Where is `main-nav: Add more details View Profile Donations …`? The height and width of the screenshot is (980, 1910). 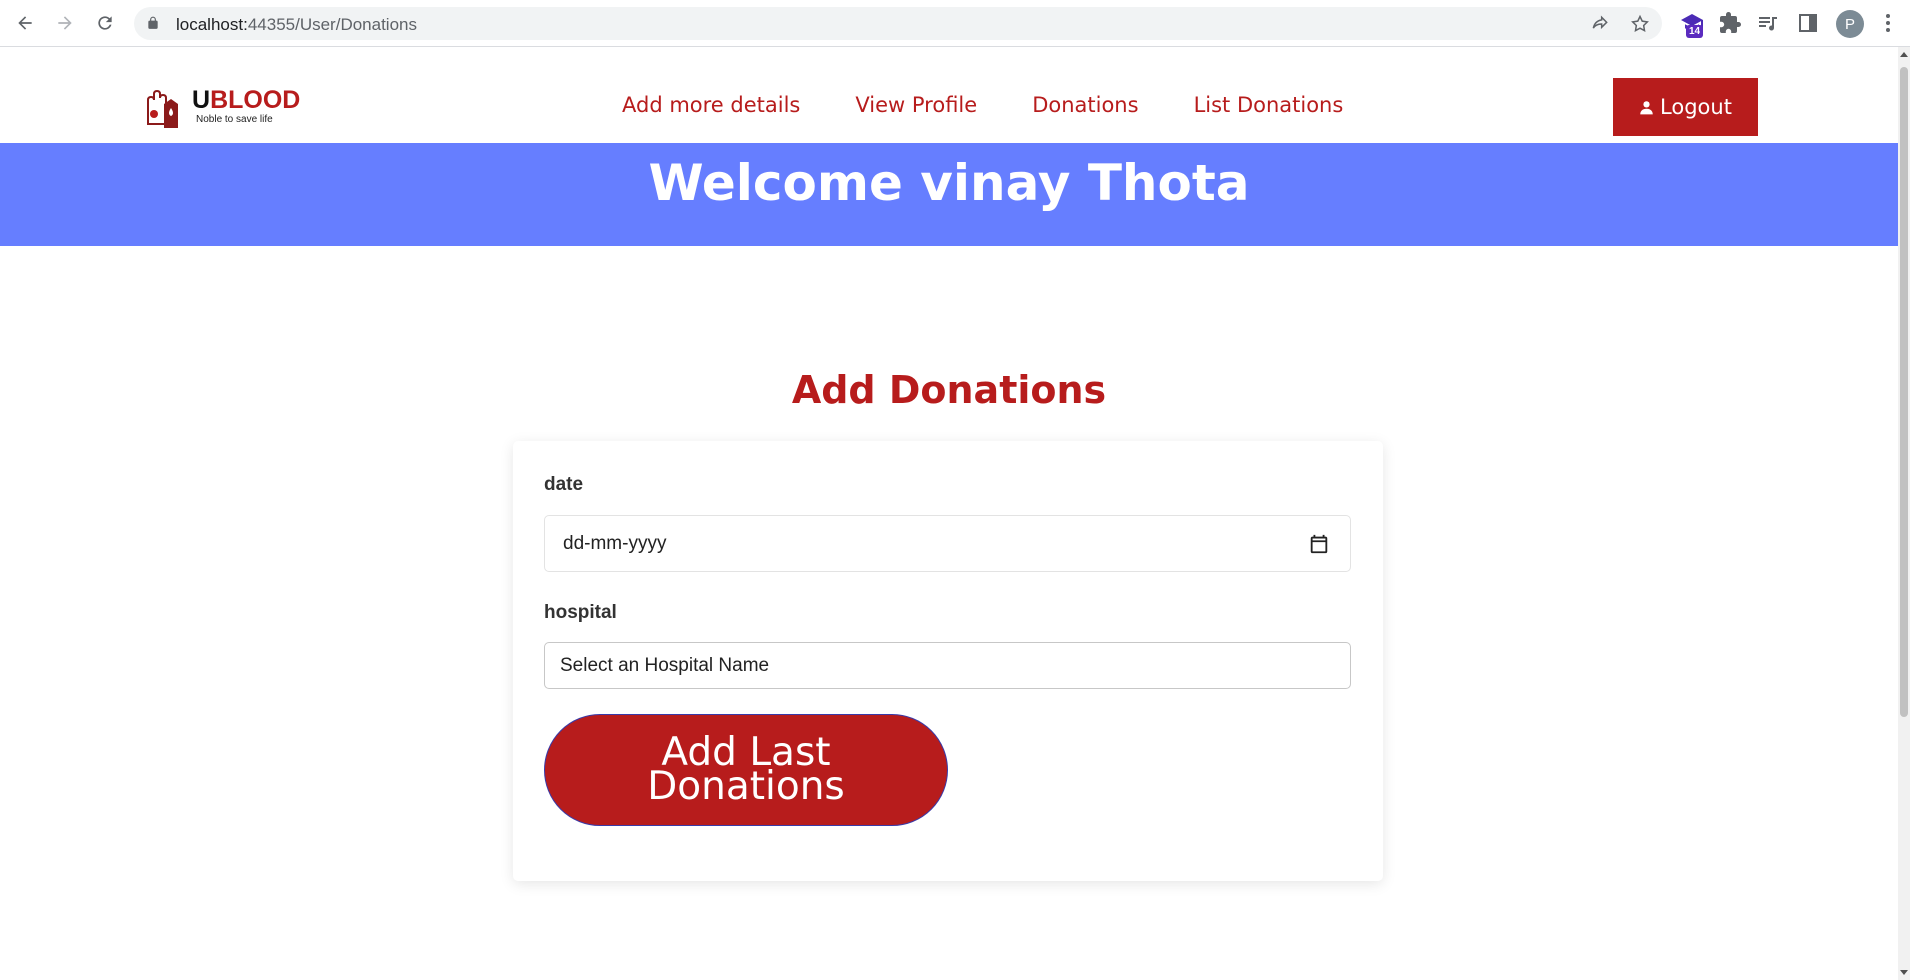
main-nav: Add more details View Profile Donations … is located at coordinates (1010, 105).